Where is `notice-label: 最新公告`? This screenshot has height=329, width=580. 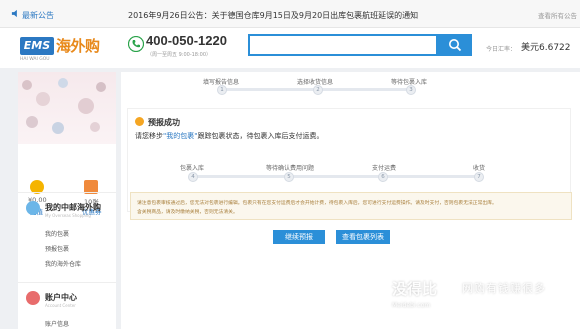 notice-label: 最新公告 is located at coordinates (38, 15).